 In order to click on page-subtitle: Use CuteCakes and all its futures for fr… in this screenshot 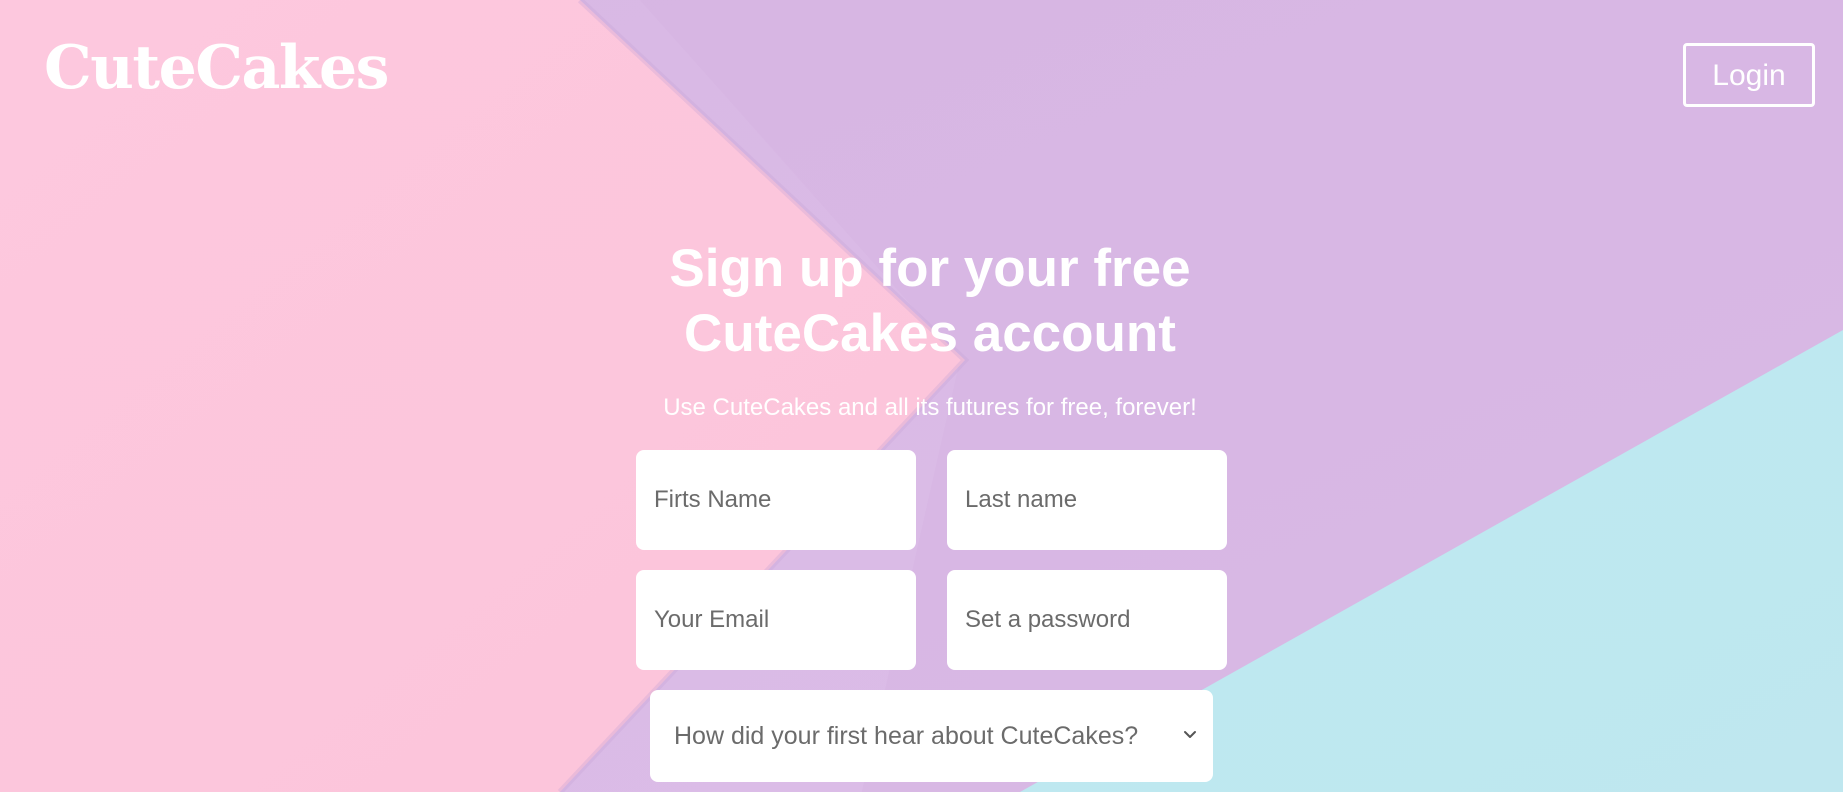, I will do `click(930, 407)`.